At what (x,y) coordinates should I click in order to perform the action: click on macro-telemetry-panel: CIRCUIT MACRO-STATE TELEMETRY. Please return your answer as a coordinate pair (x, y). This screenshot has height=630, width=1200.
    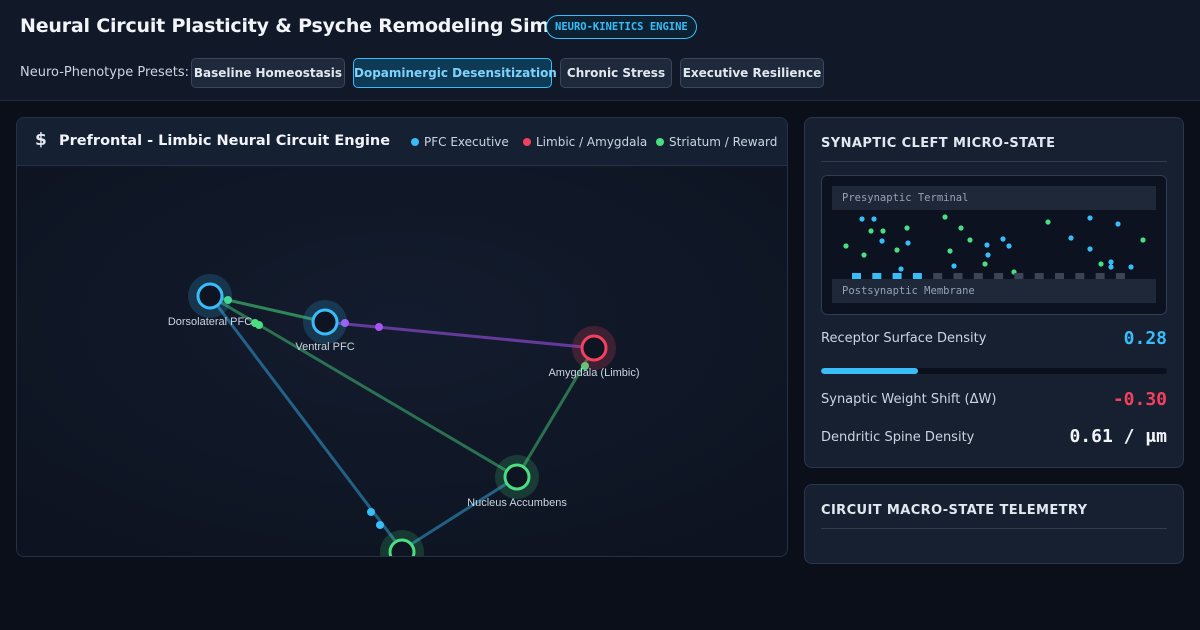
    Looking at the image, I should click on (994, 524).